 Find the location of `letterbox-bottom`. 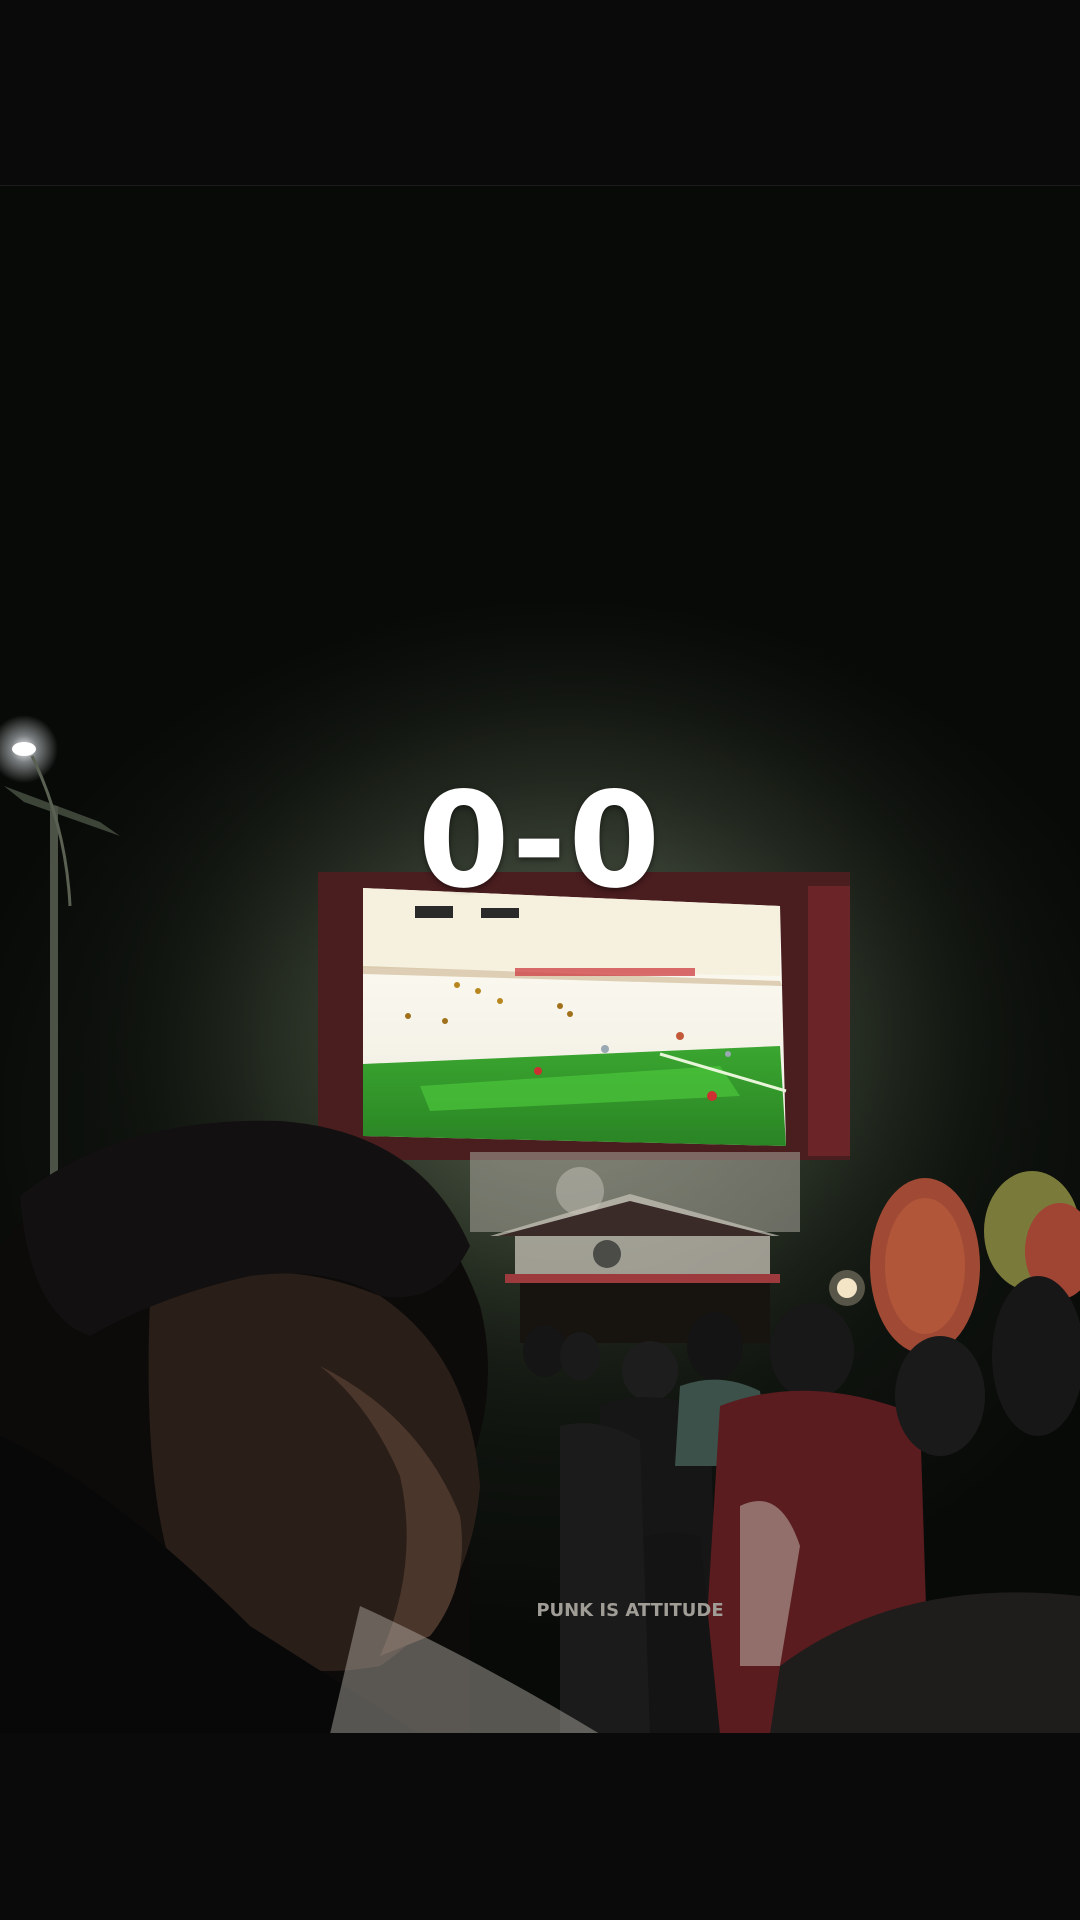

letterbox-bottom is located at coordinates (540, 1826).